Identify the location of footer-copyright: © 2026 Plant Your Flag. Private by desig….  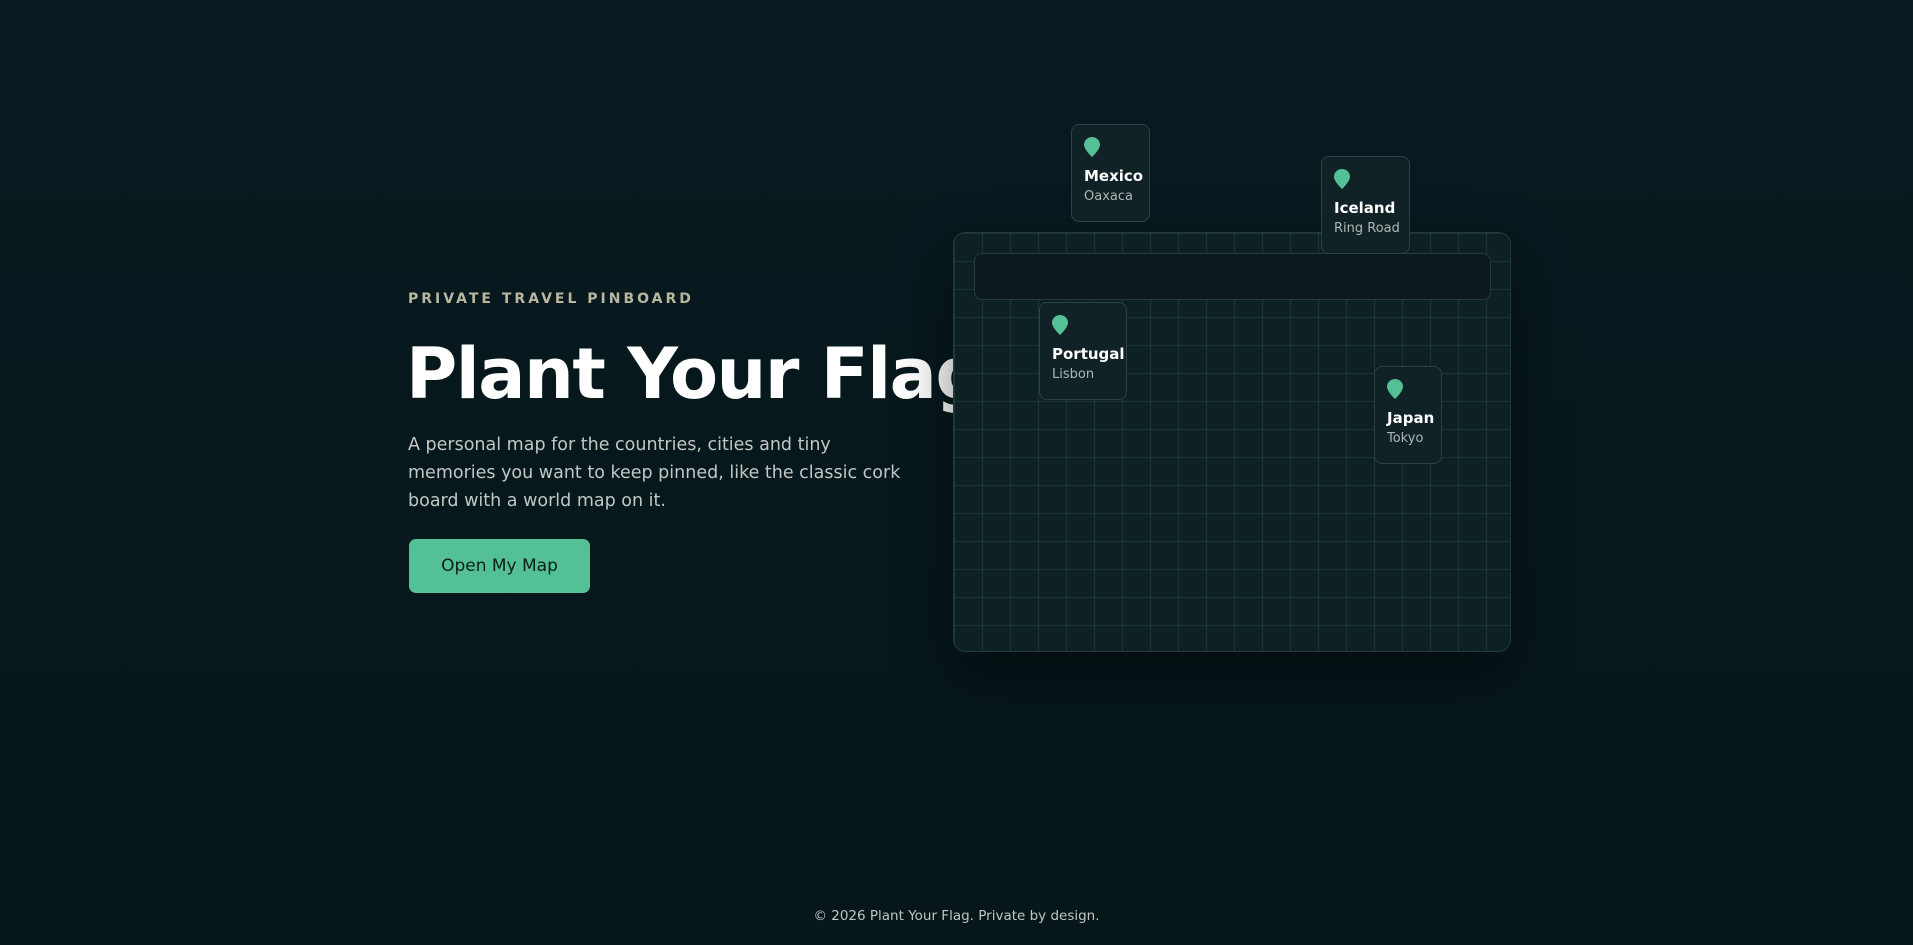
(956, 916).